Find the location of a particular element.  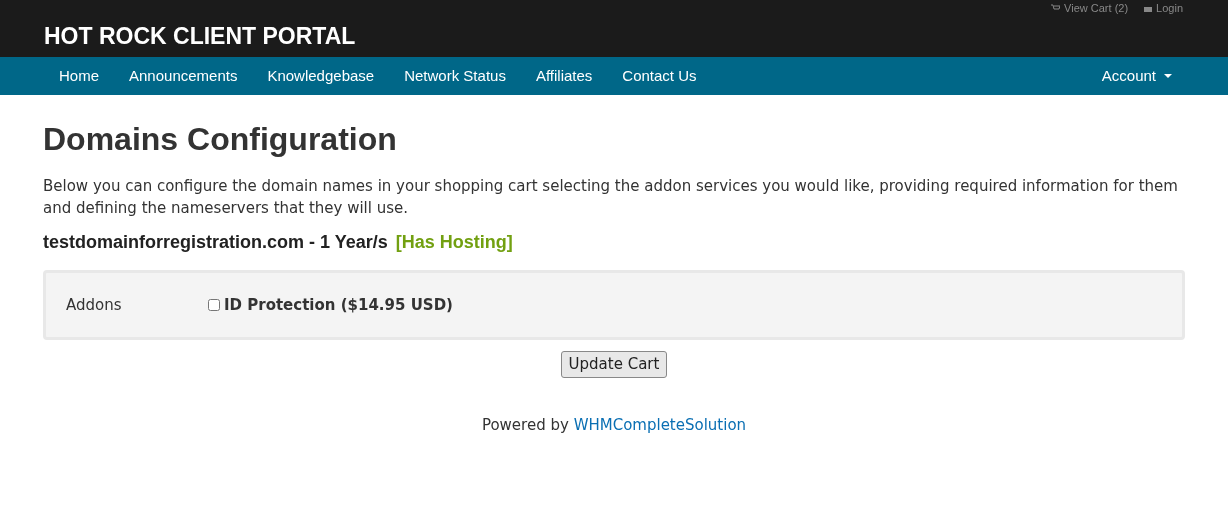

page-heading: Domains Configuration is located at coordinates (220, 139).